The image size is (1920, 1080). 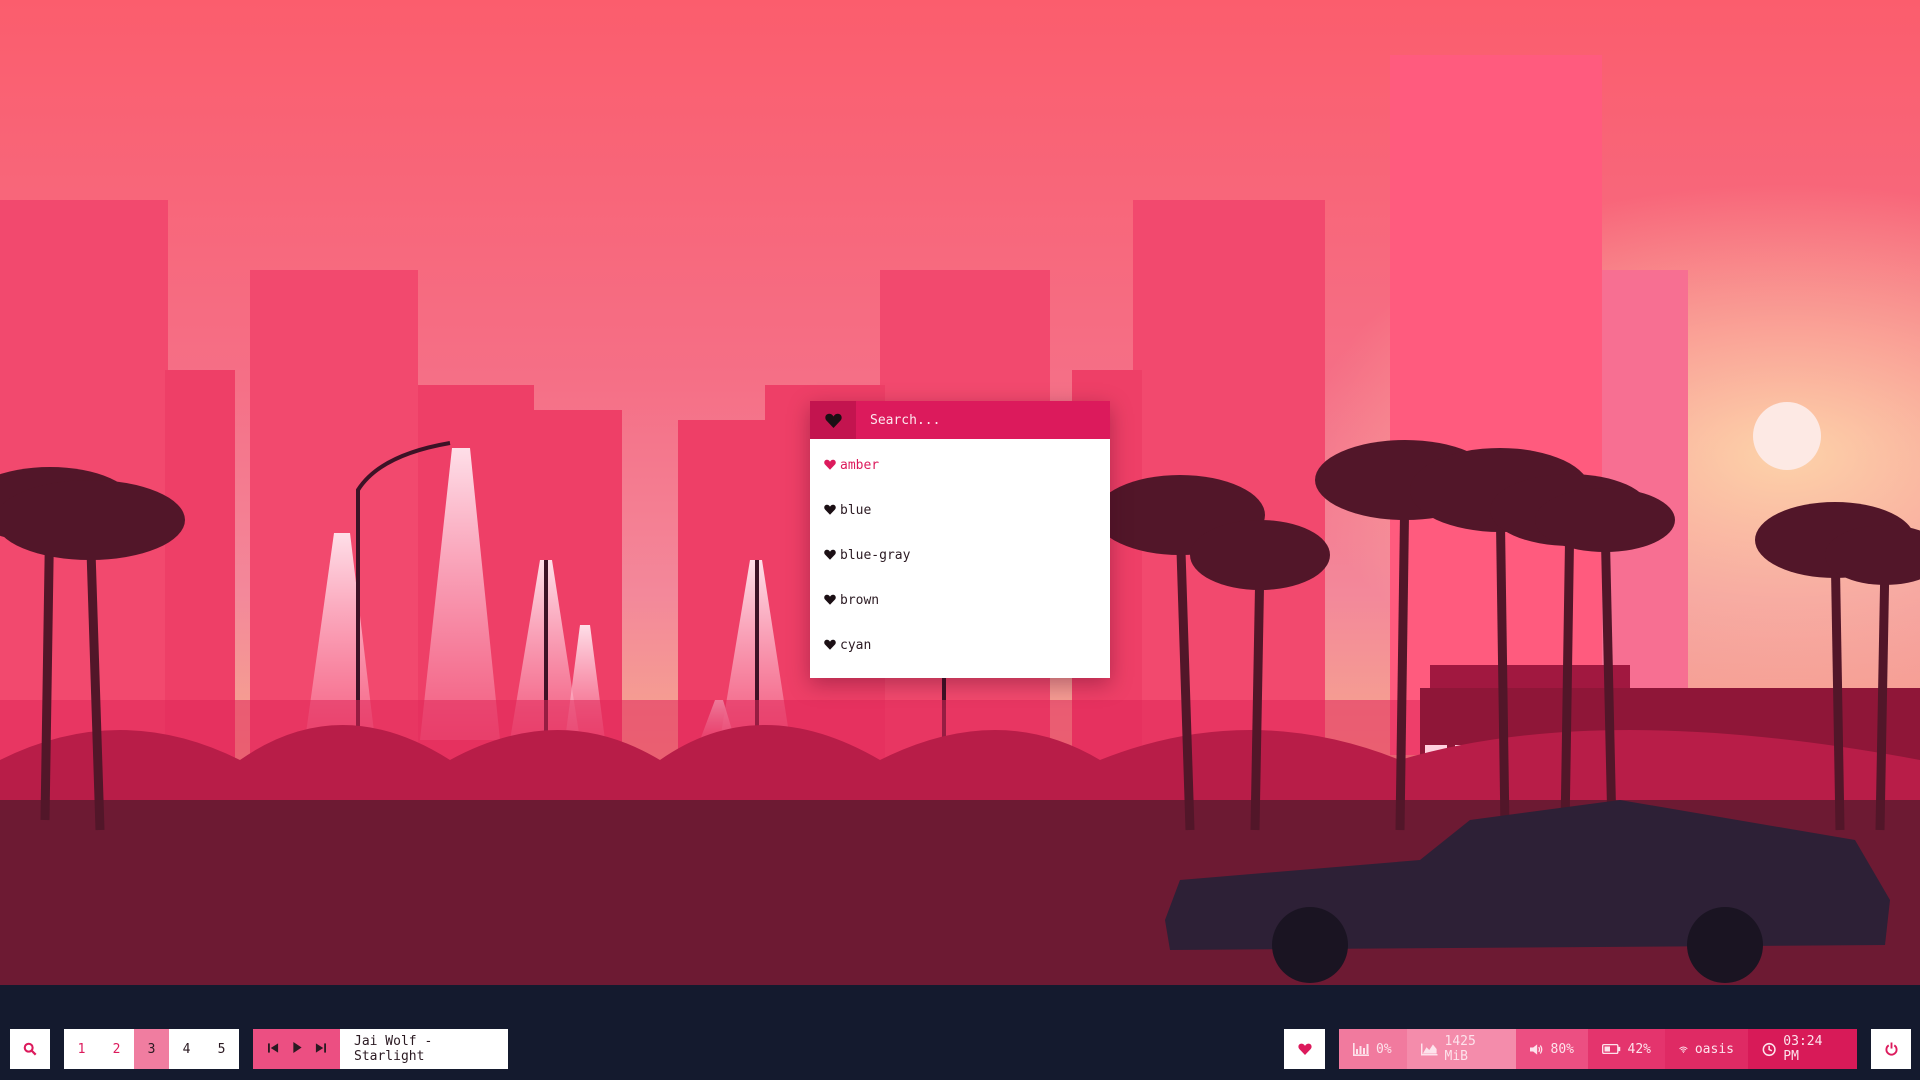 I want to click on search-button, so click(x=30, y=1049).